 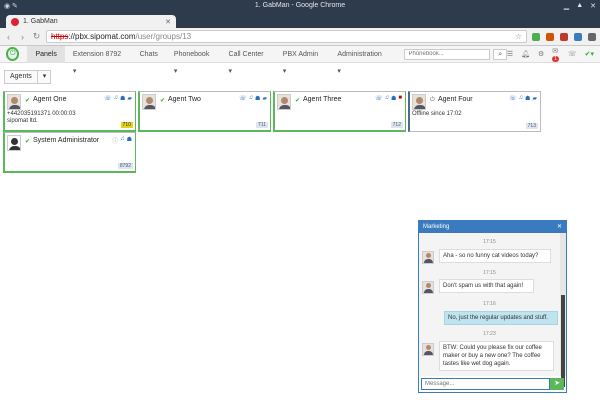 I want to click on tab-close-icon: ✕, so click(x=168, y=22).